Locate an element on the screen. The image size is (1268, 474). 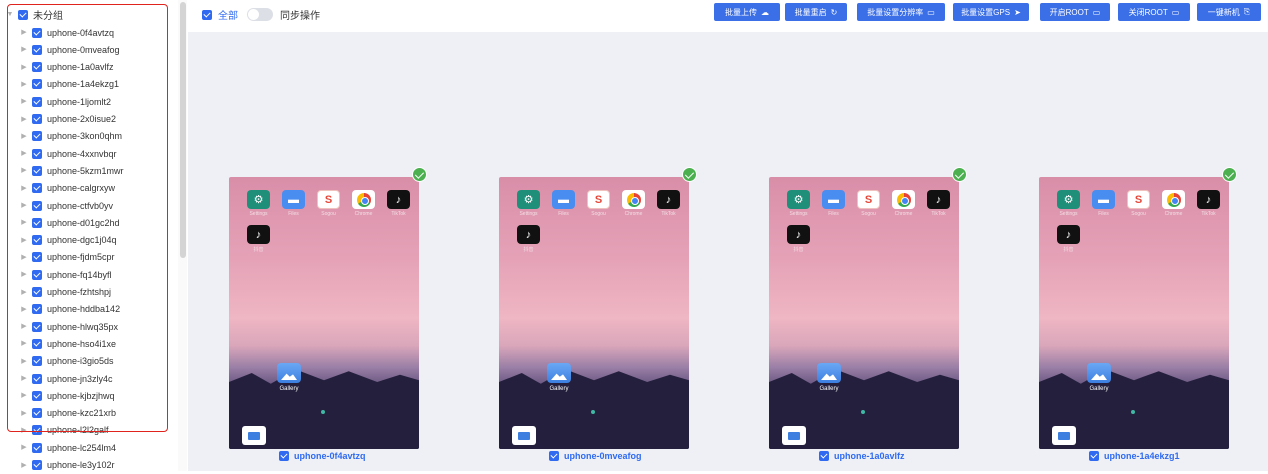
sidebar-scrollbar-thumb is located at coordinates (183, 130).